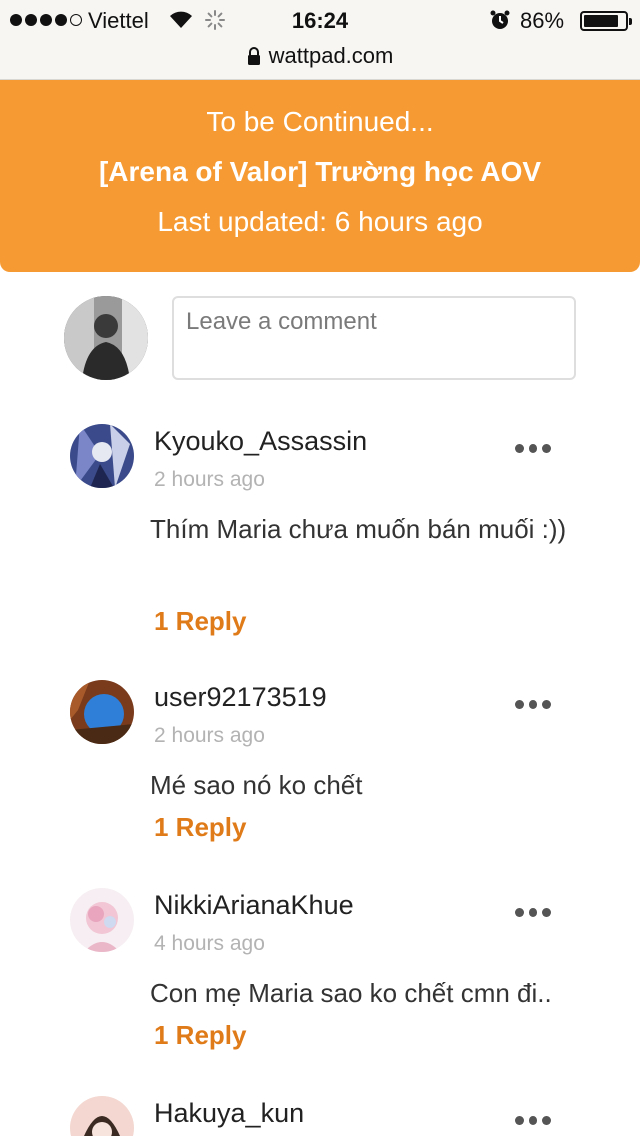  What do you see at coordinates (240, 697) in the screenshot?
I see `comment-username: user92173519` at bounding box center [240, 697].